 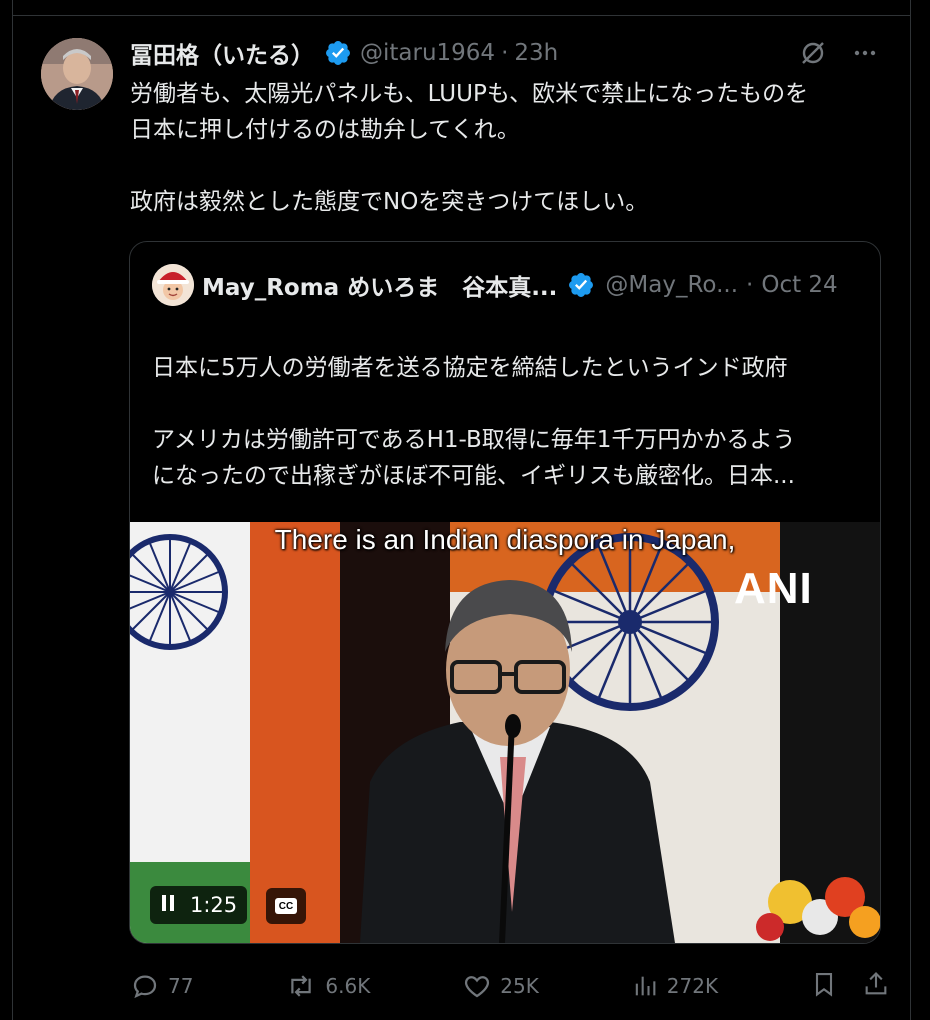 What do you see at coordinates (477, 986) in the screenshot?
I see `heart-icon` at bounding box center [477, 986].